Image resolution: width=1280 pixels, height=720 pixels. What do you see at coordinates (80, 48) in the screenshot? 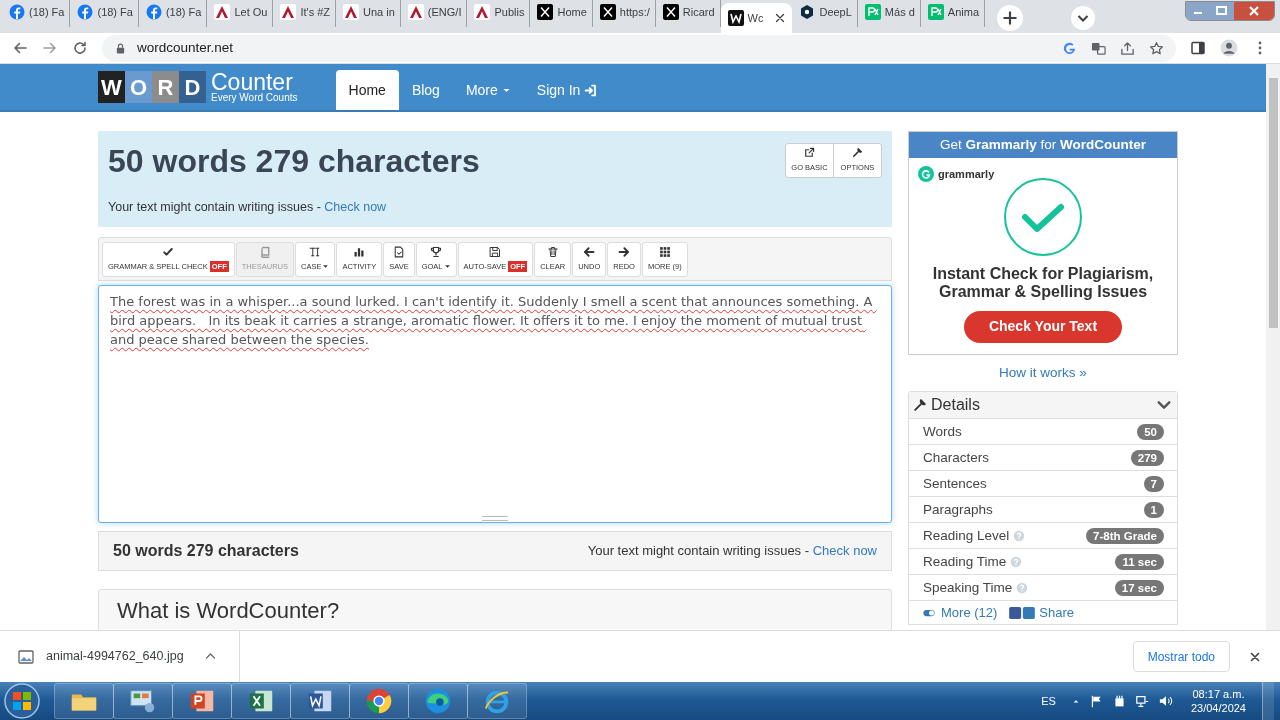
I see `reload-icon` at bounding box center [80, 48].